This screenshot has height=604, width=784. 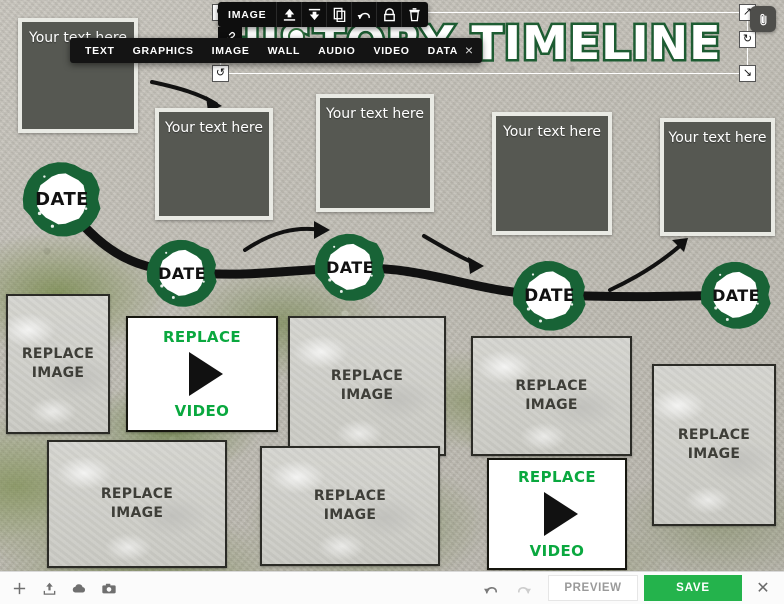 What do you see at coordinates (469, 50) in the screenshot?
I see `menu-close-icon: ×` at bounding box center [469, 50].